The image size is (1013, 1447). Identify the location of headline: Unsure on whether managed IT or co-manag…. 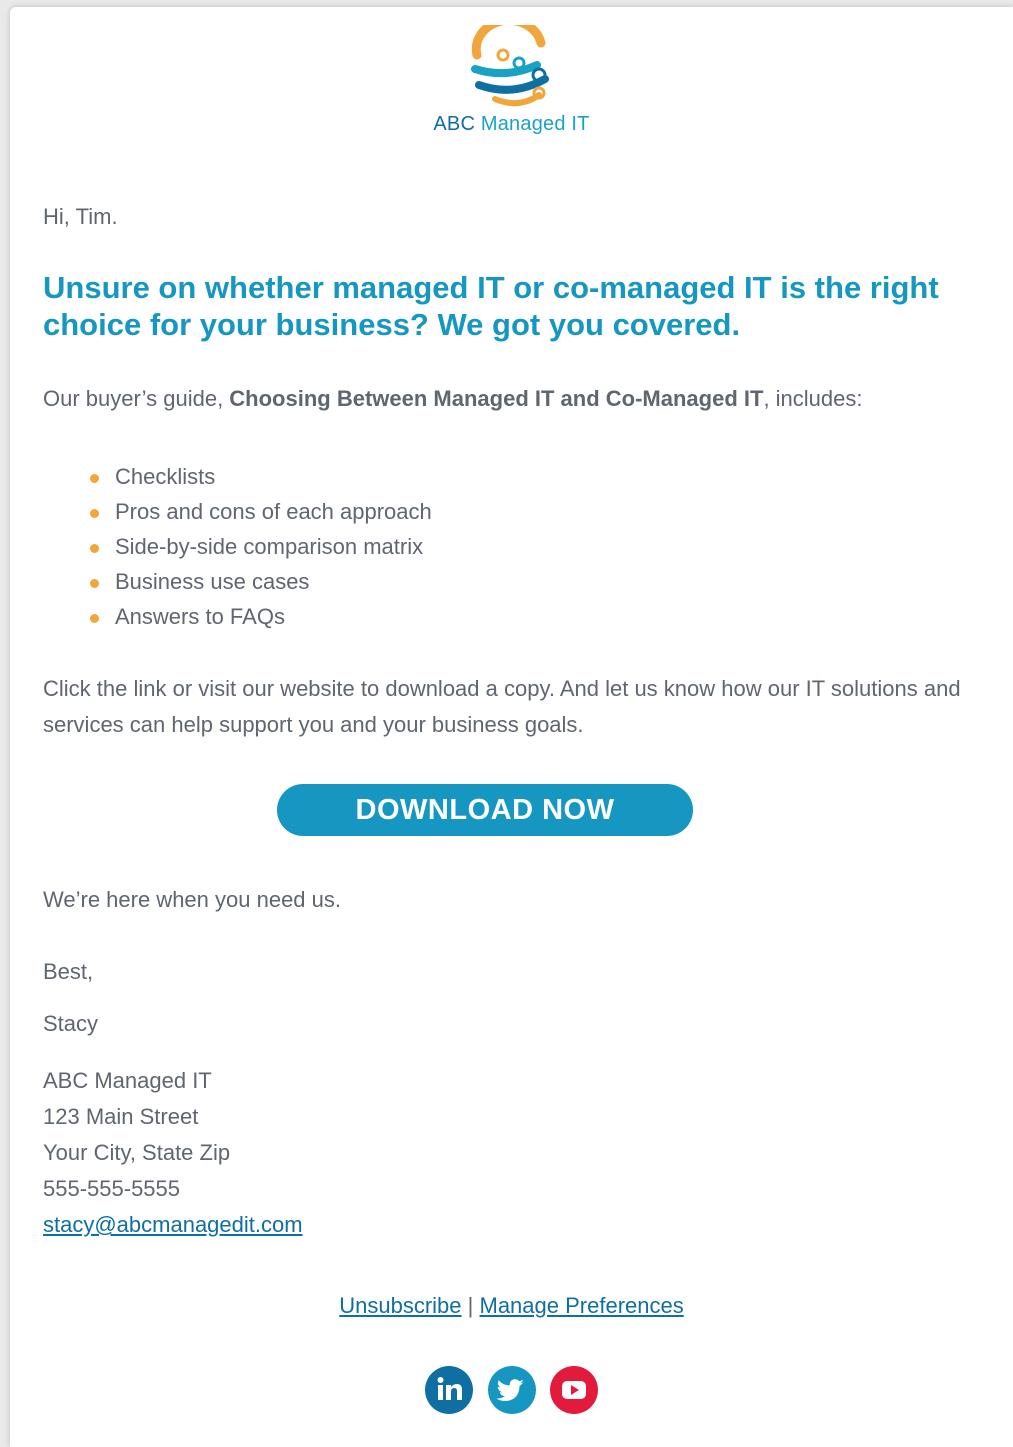
(491, 306).